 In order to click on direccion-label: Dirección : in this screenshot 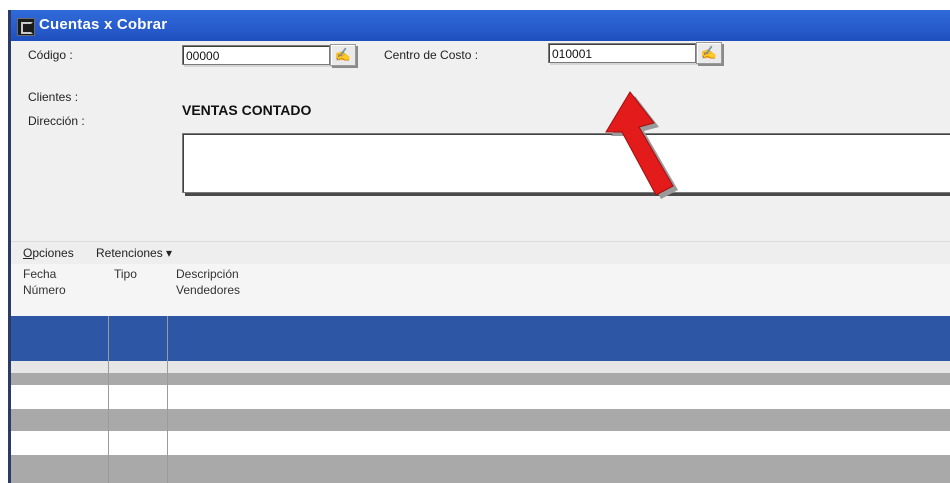, I will do `click(56, 121)`.